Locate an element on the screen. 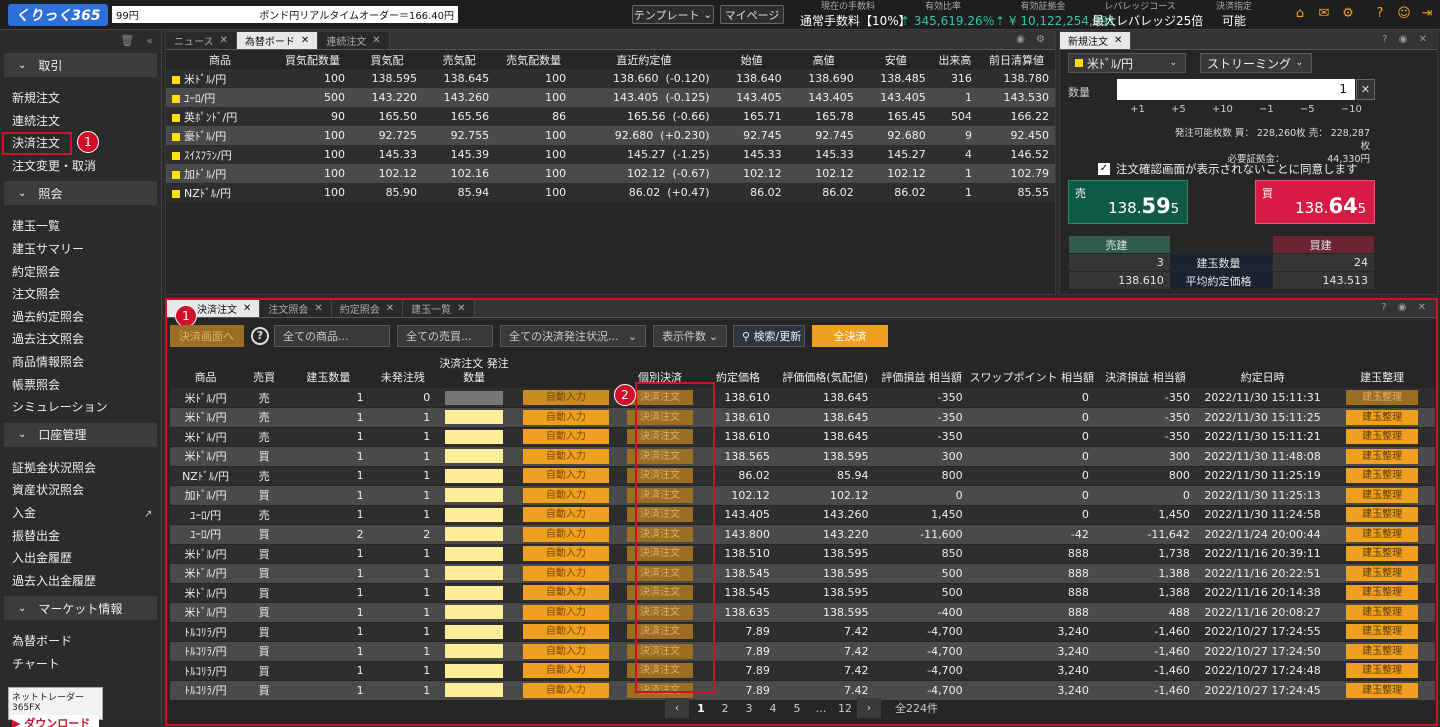 The height and width of the screenshot is (727, 1440). position-col-9: 評価損益 相当額 is located at coordinates (922, 370).